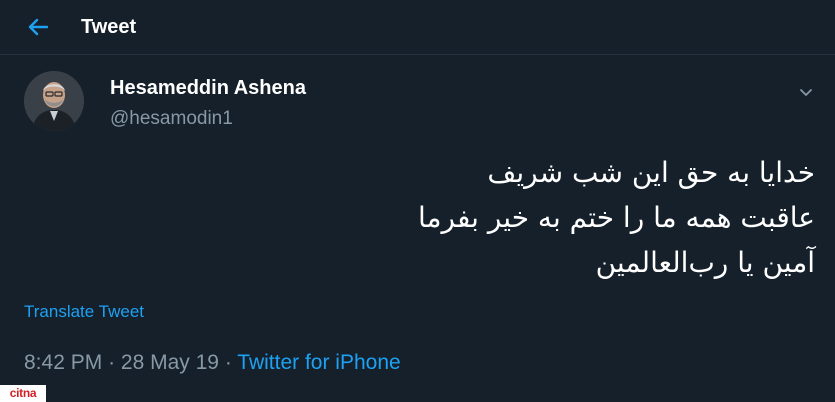 The height and width of the screenshot is (402, 835). Describe the element at coordinates (23, 393) in the screenshot. I see `watermark-logo: citna` at that location.